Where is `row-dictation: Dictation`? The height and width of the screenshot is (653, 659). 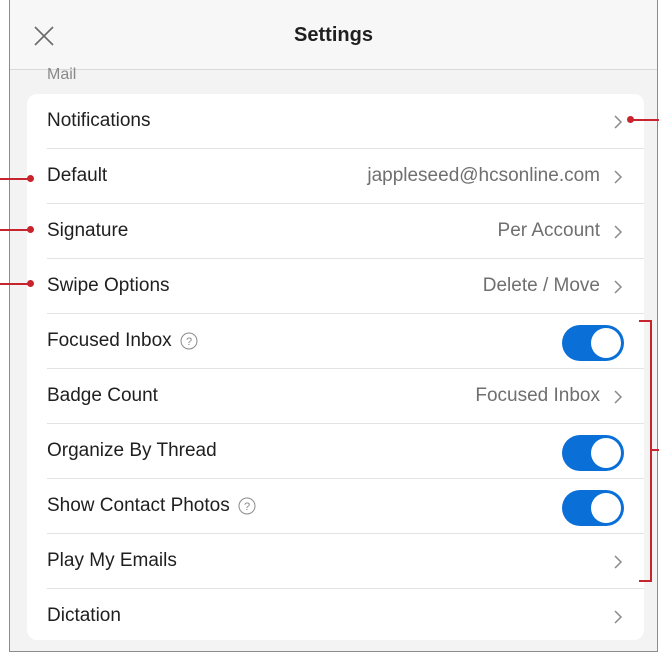
row-dictation: Dictation is located at coordinates (335, 614).